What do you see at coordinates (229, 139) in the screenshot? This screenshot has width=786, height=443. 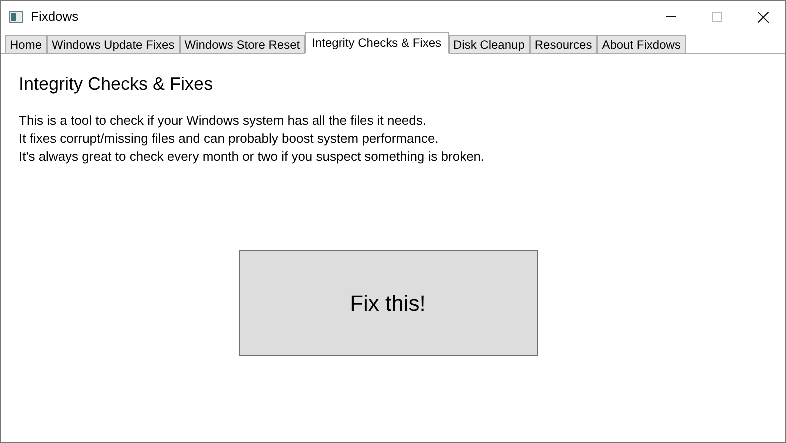 I see `description-line: It fixes corrupt/missing files and can probably boost system performance.` at bounding box center [229, 139].